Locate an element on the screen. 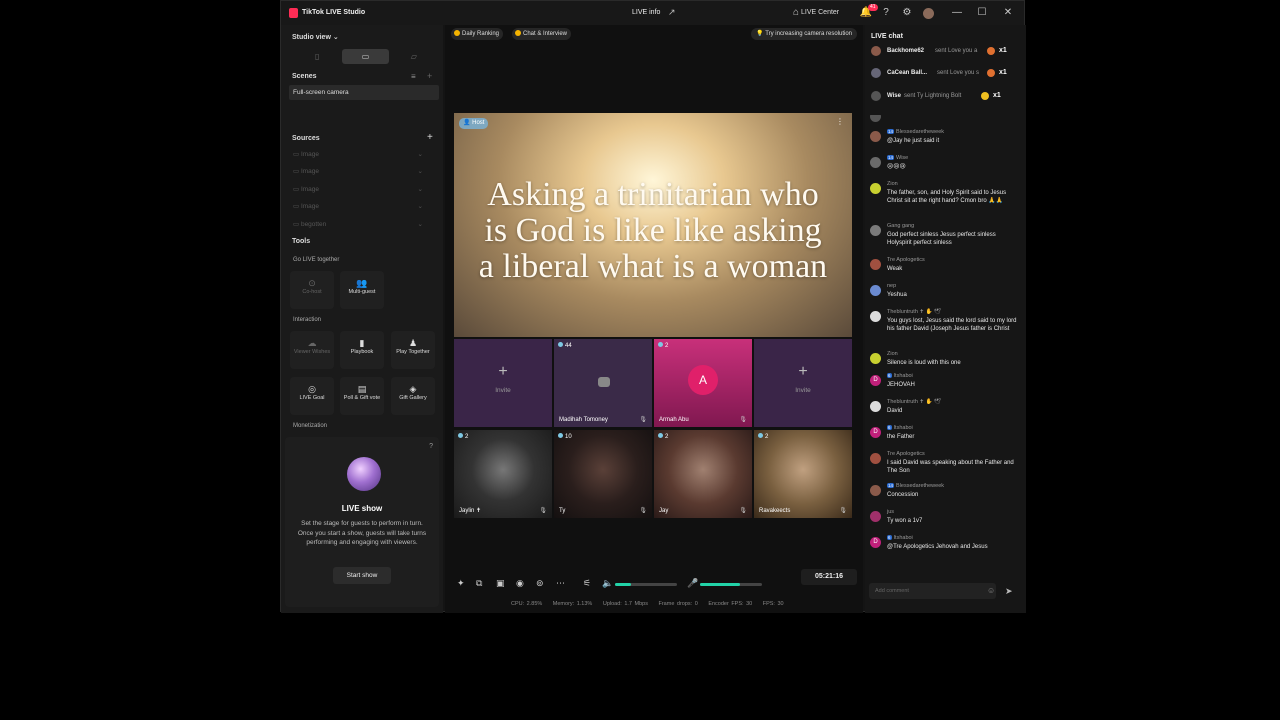 This screenshot has height=720, width=1280. cohost-button: ⊙ Co-host is located at coordinates (312, 290).